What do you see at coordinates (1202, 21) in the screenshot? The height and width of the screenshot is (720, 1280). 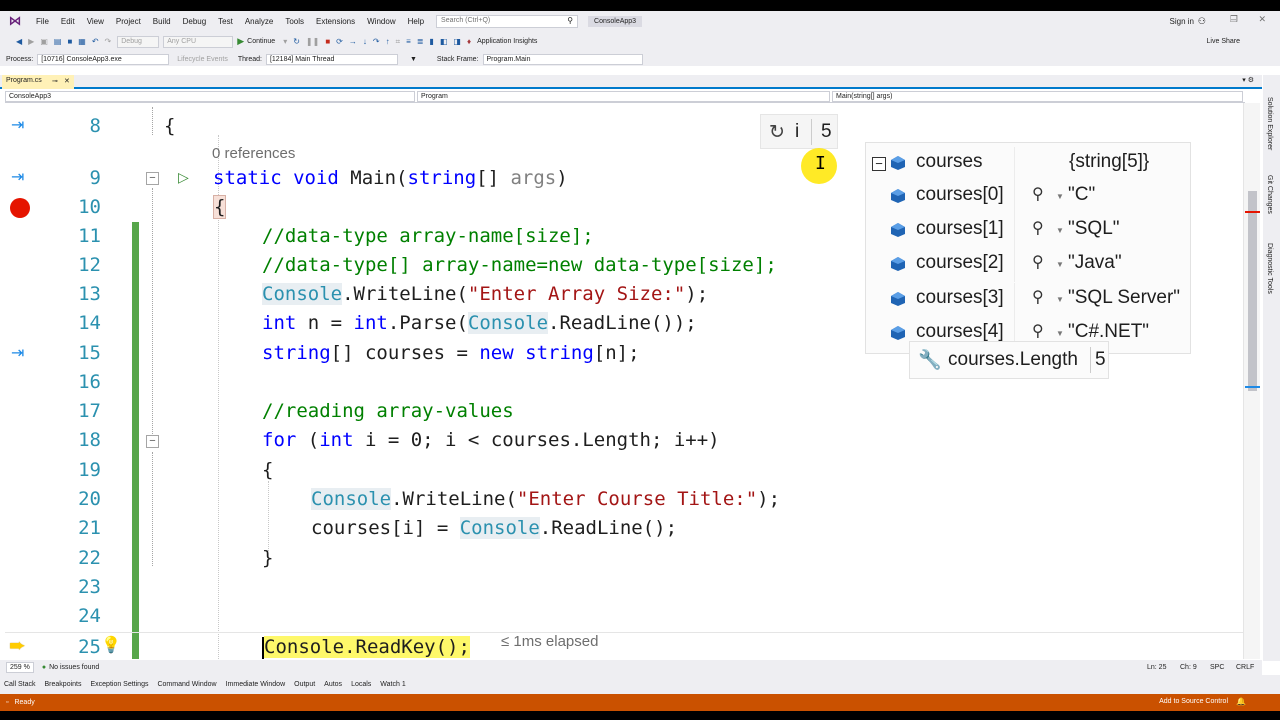 I see `account-icon: ⚇` at bounding box center [1202, 21].